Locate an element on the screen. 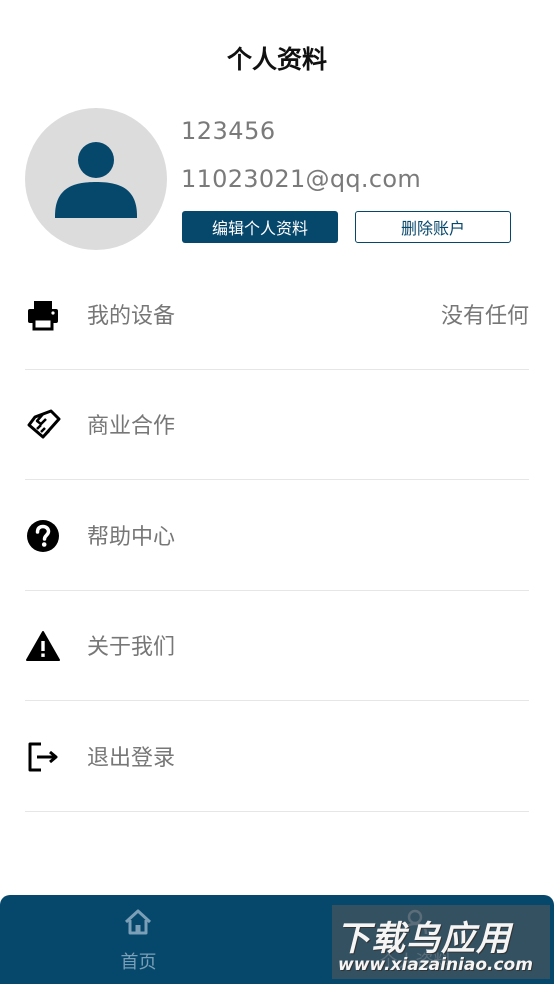  device-count-value: 没有任何 is located at coordinates (484, 316).